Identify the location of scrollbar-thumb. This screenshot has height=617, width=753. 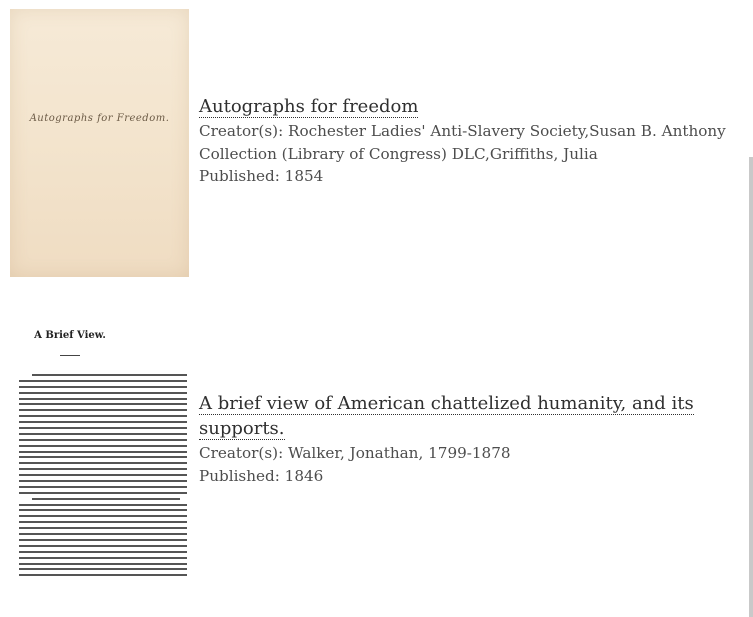
(751, 387).